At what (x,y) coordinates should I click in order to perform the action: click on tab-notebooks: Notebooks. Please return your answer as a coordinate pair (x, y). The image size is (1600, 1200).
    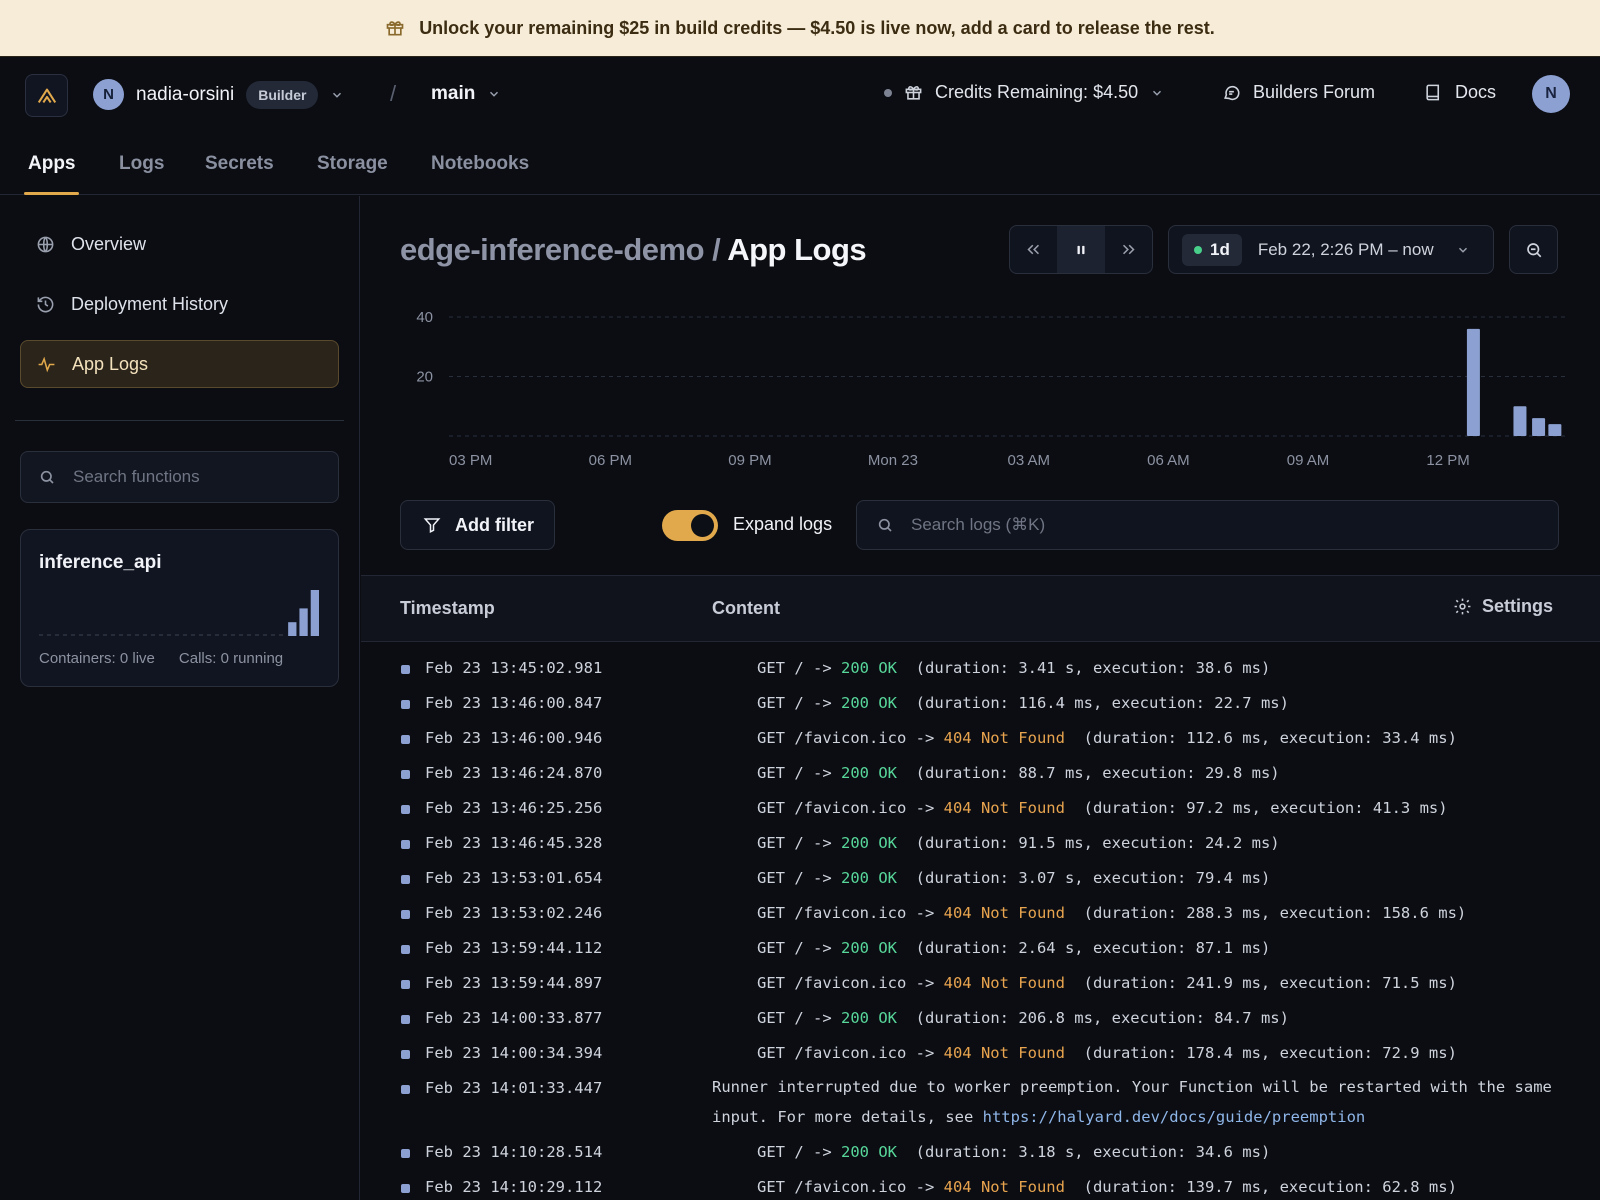
    Looking at the image, I should click on (480, 164).